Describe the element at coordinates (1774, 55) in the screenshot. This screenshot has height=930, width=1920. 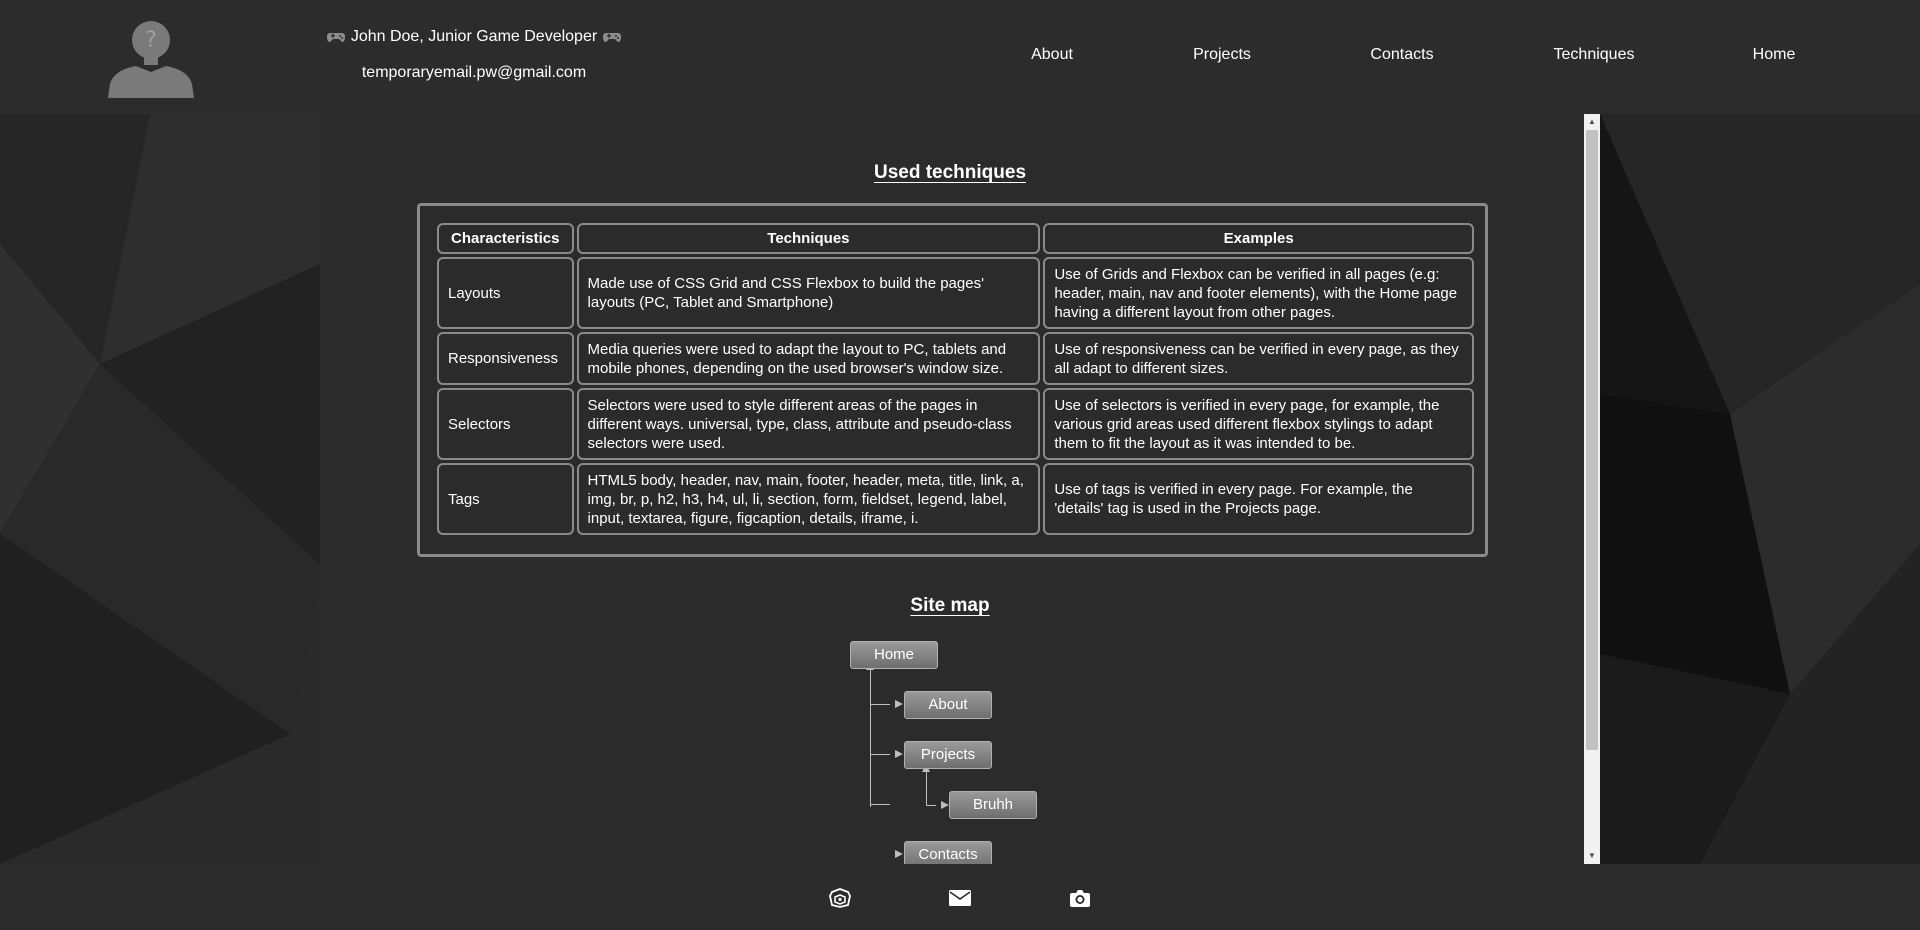
I see `nav-home: Home` at that location.